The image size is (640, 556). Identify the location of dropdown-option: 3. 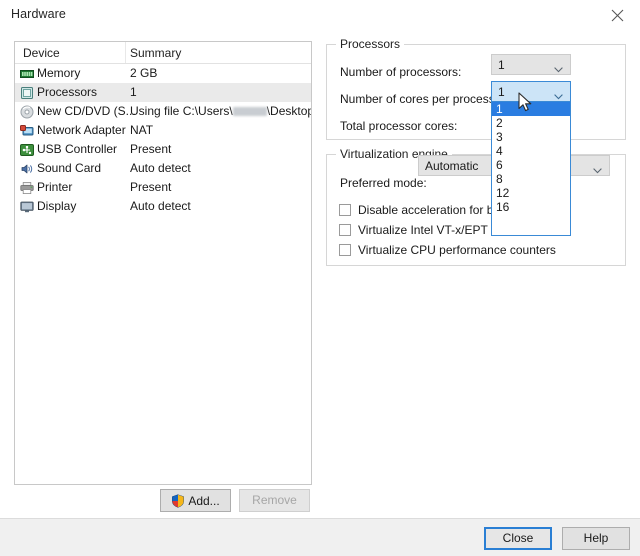
(531, 137).